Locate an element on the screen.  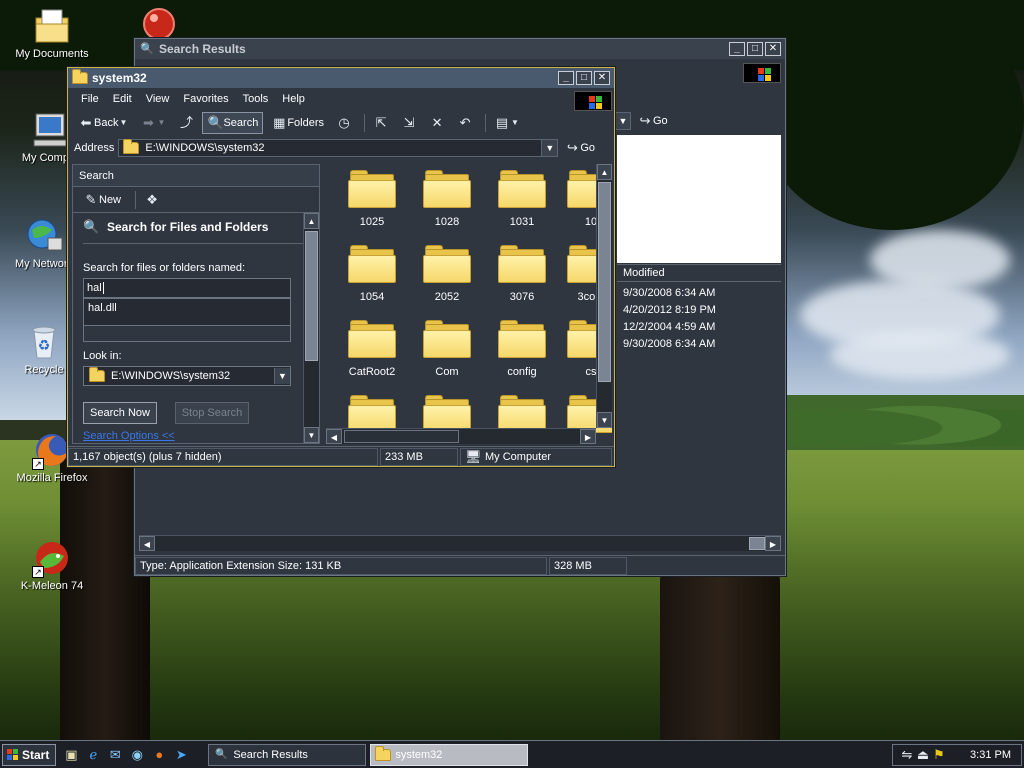
menu-file: File is located at coordinates (90, 99).